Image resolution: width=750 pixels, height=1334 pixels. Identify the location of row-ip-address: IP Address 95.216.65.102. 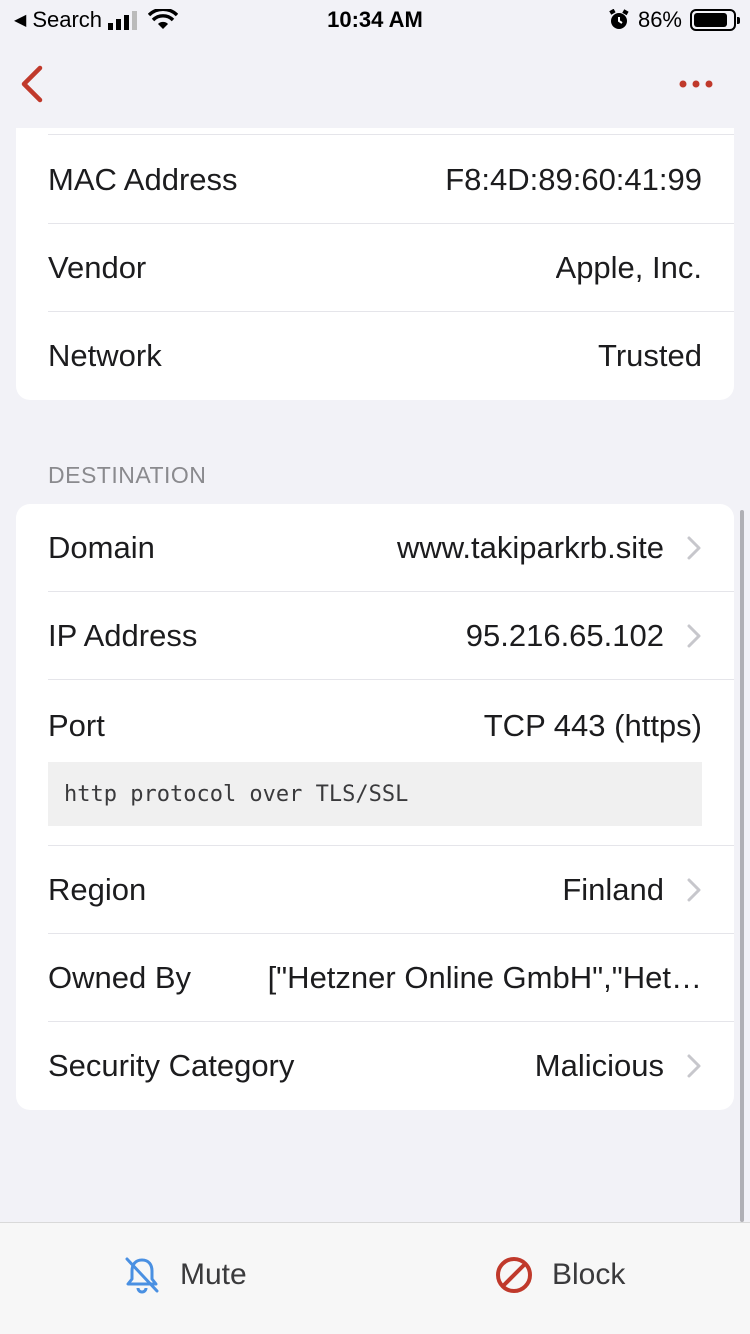
(391, 636).